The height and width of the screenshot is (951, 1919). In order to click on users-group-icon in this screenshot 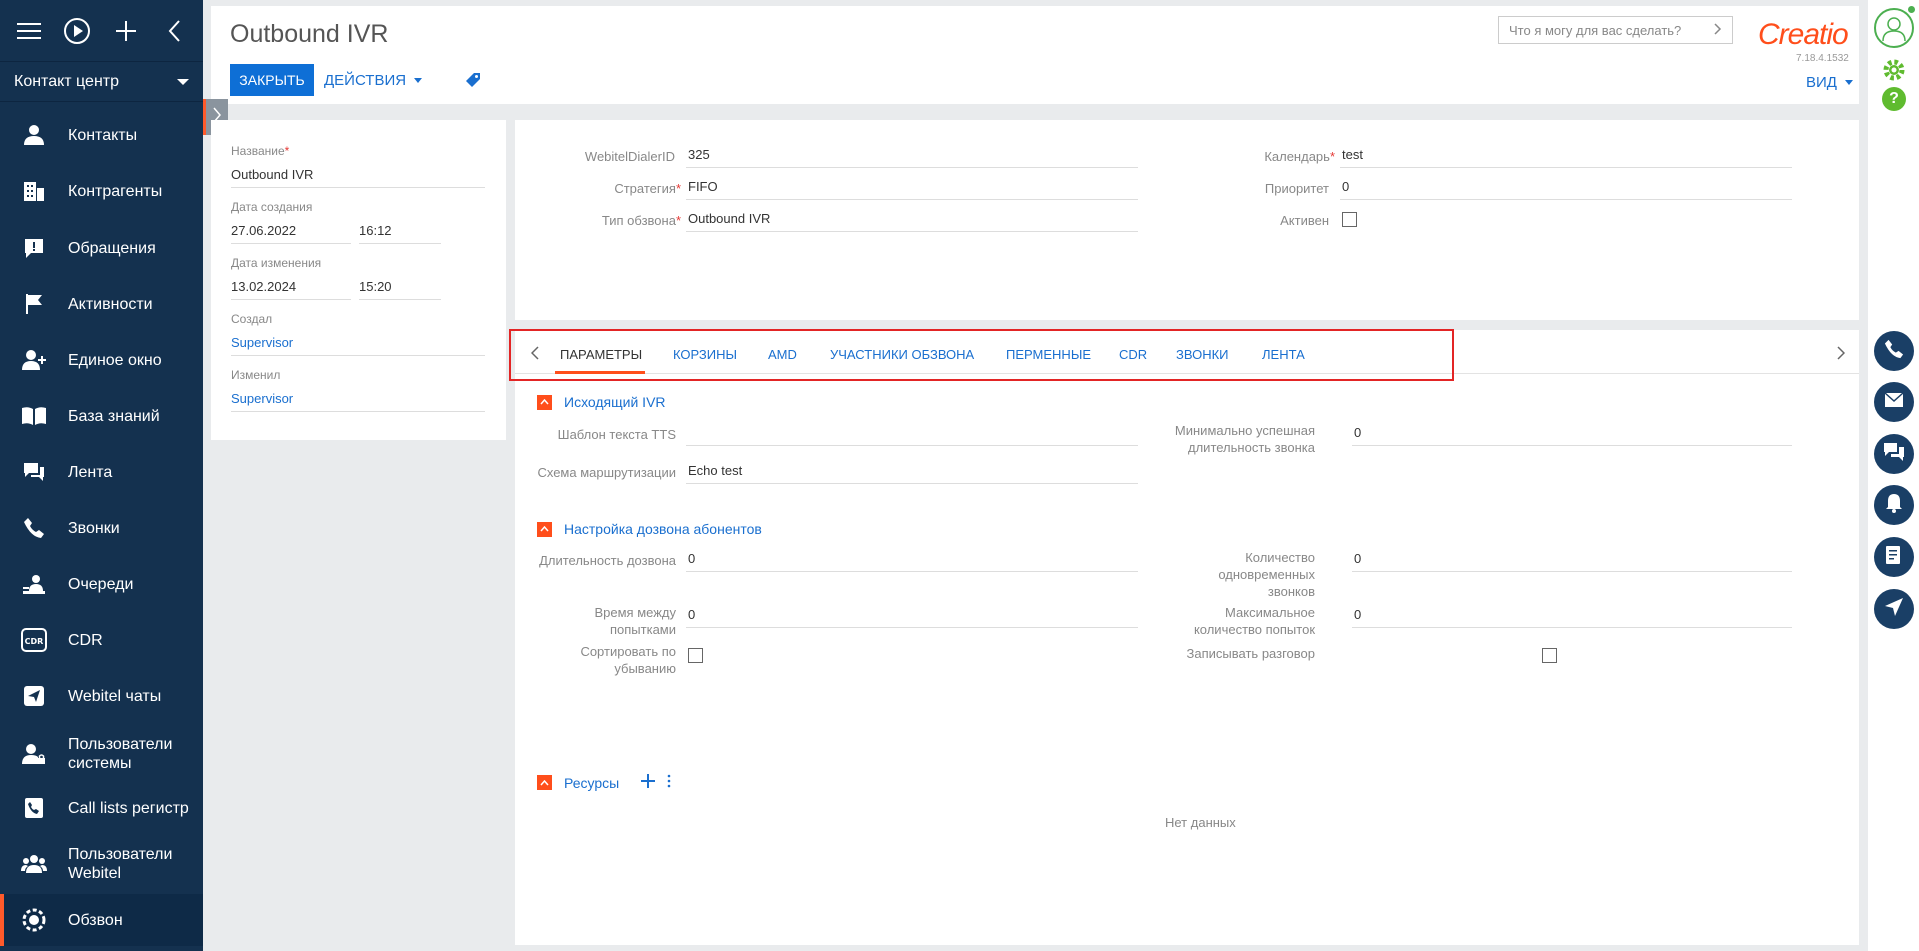, I will do `click(34, 864)`.